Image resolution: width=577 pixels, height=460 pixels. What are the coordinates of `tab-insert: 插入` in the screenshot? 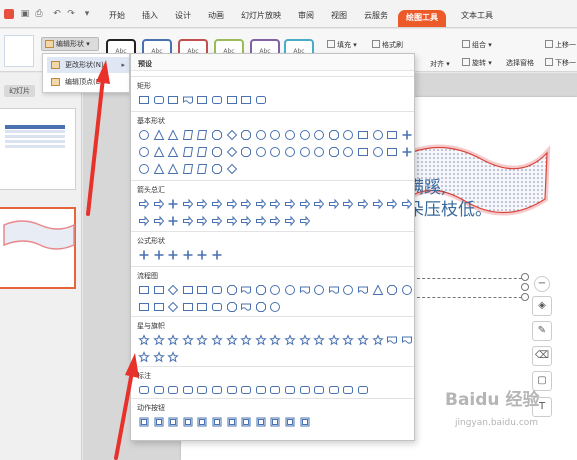 It's located at (150, 16).